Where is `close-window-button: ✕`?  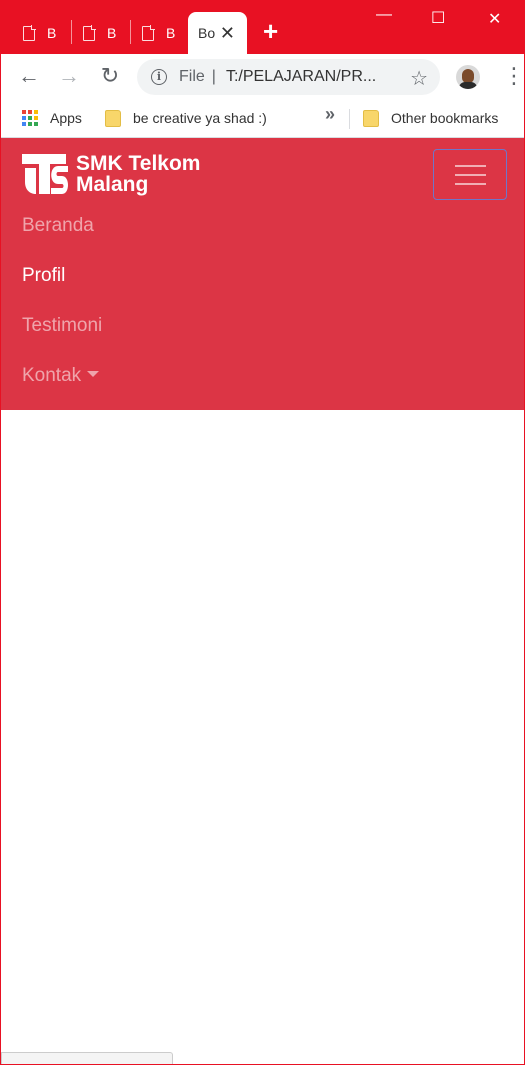
close-window-button: ✕ is located at coordinates (494, 19).